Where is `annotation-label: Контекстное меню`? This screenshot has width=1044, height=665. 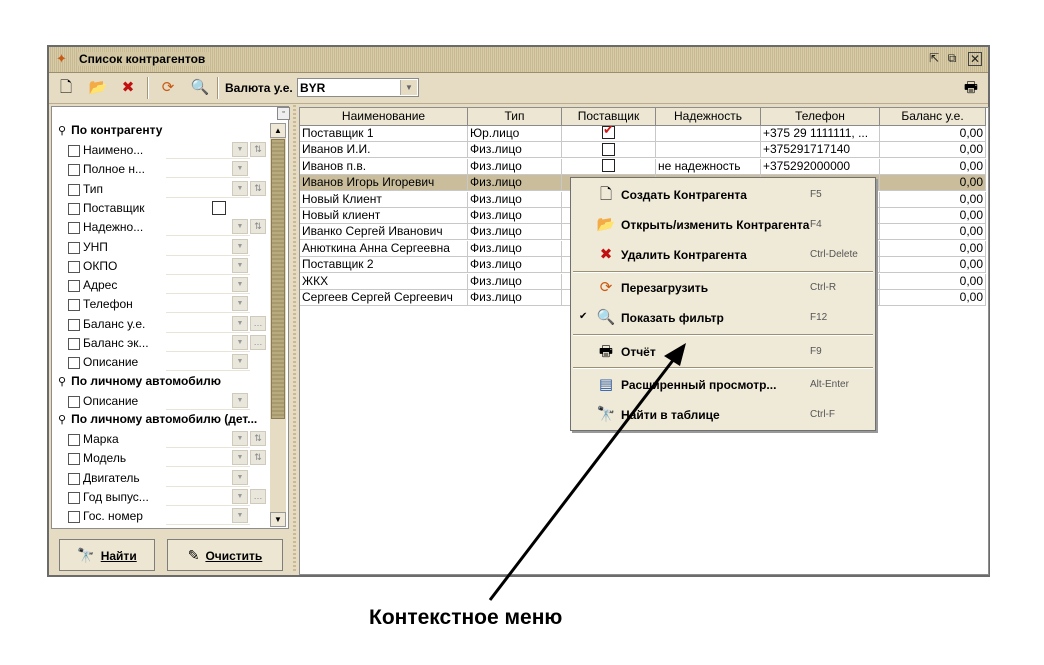
annotation-label: Контекстное меню is located at coordinates (466, 617).